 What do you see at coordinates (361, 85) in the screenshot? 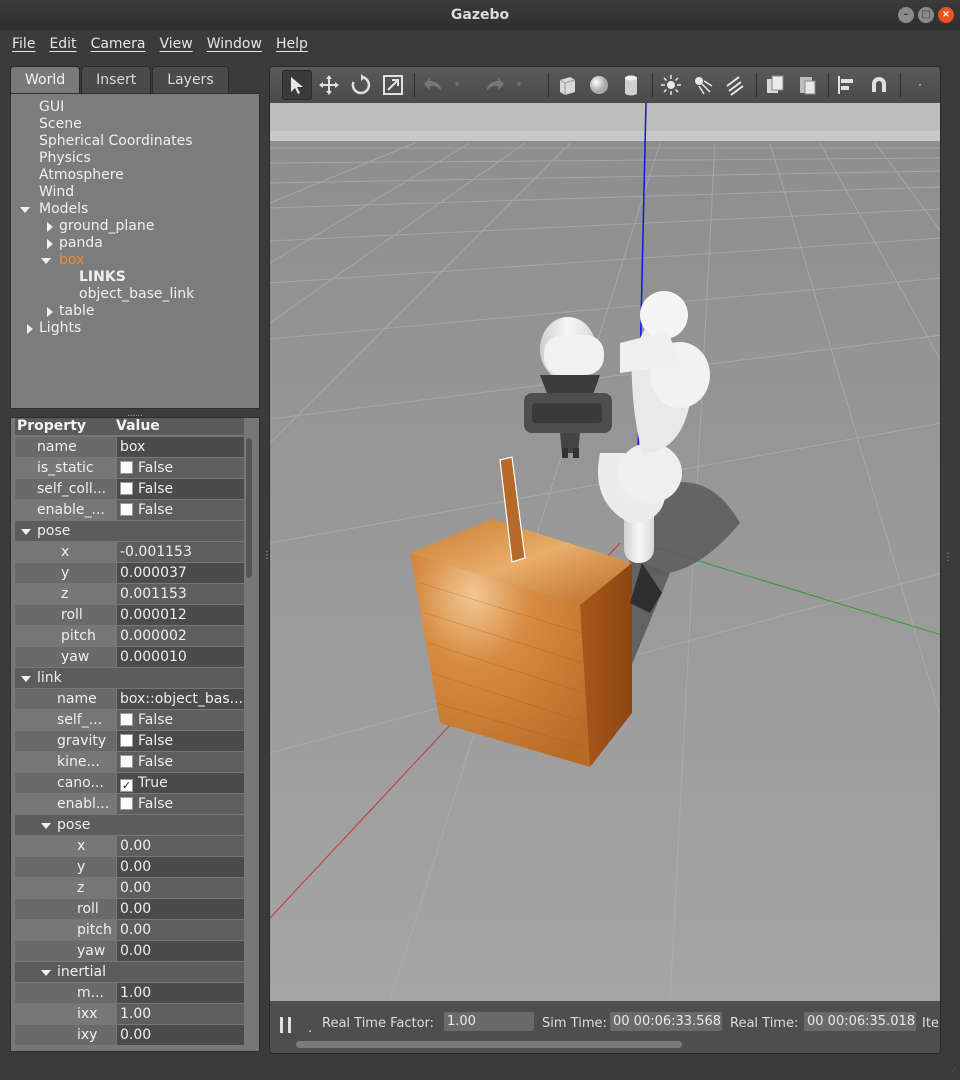
I see `rotate-mode-button` at bounding box center [361, 85].